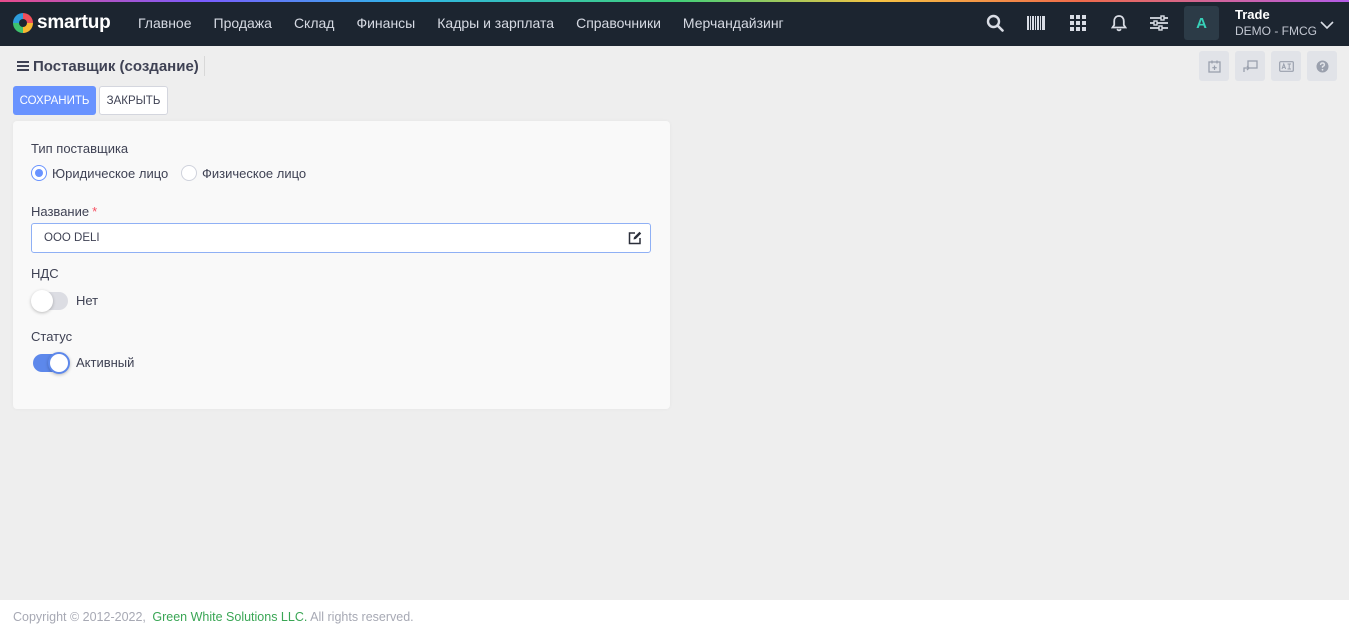  Describe the element at coordinates (74, 22) in the screenshot. I see `logo-text: smartup` at that location.